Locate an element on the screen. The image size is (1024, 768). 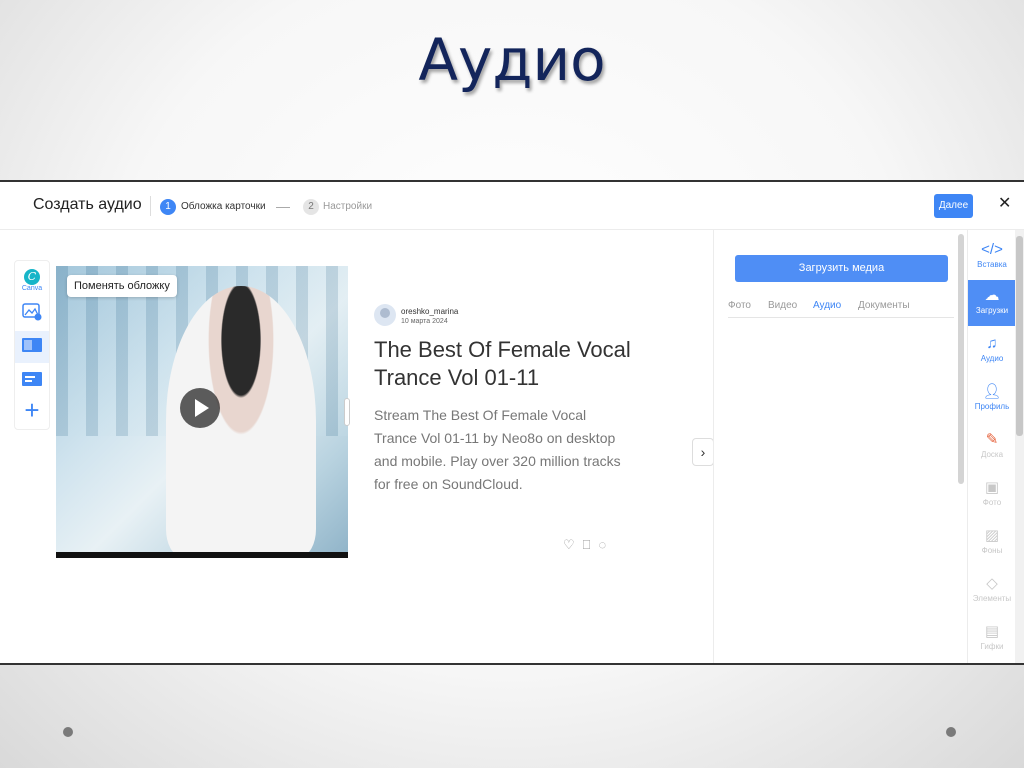
resize-handle is located at coordinates (347, 412).